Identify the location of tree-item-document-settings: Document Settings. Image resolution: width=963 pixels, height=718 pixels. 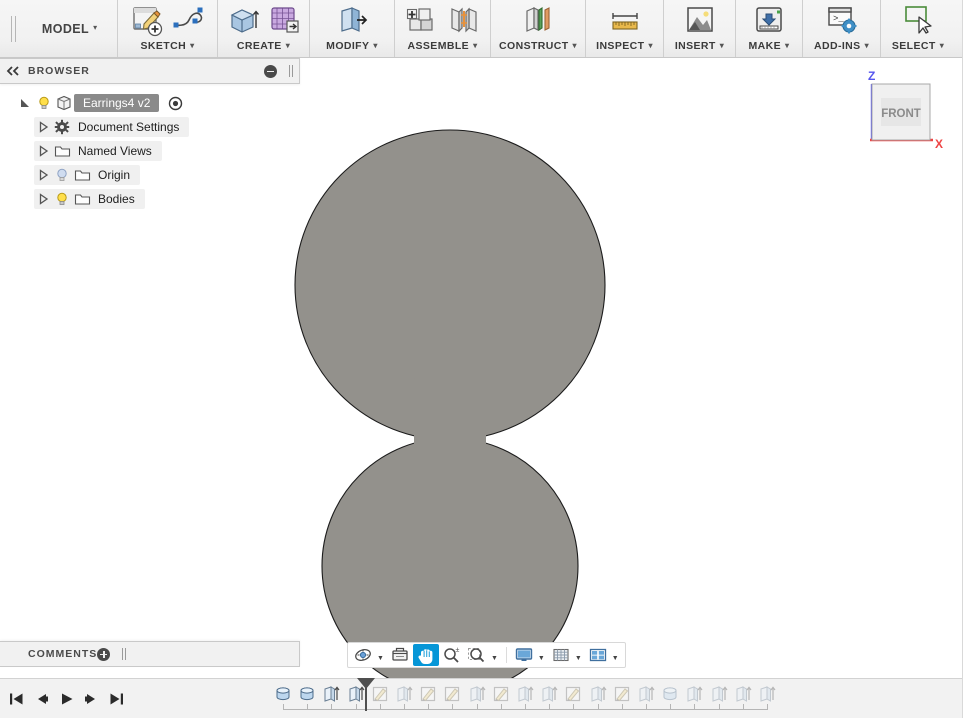
(150, 127).